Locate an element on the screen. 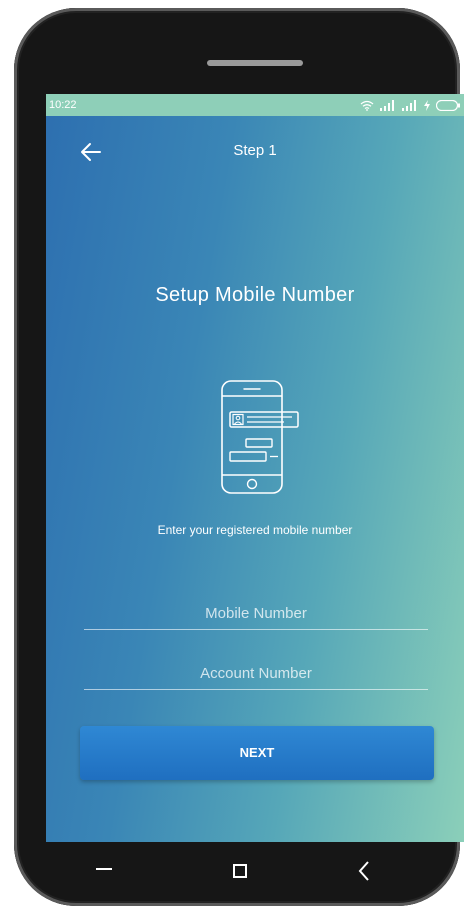 The width and height of the screenshot is (470, 908). setup-heading: Setup Mobile Number is located at coordinates (255, 295).